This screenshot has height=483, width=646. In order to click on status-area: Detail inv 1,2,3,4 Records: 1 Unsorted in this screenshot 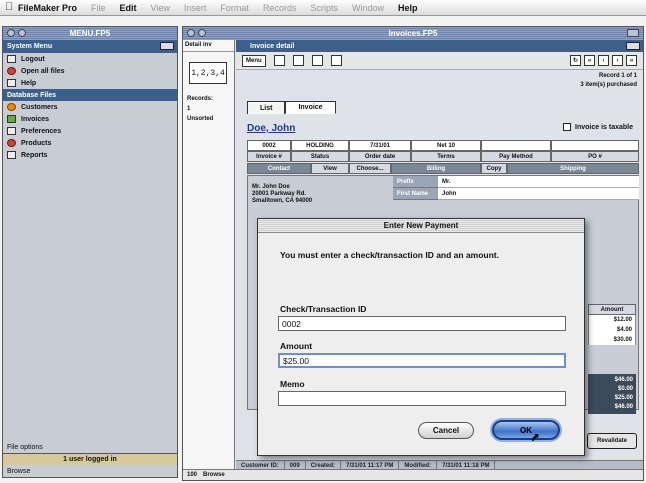, I will do `click(209, 254)`.